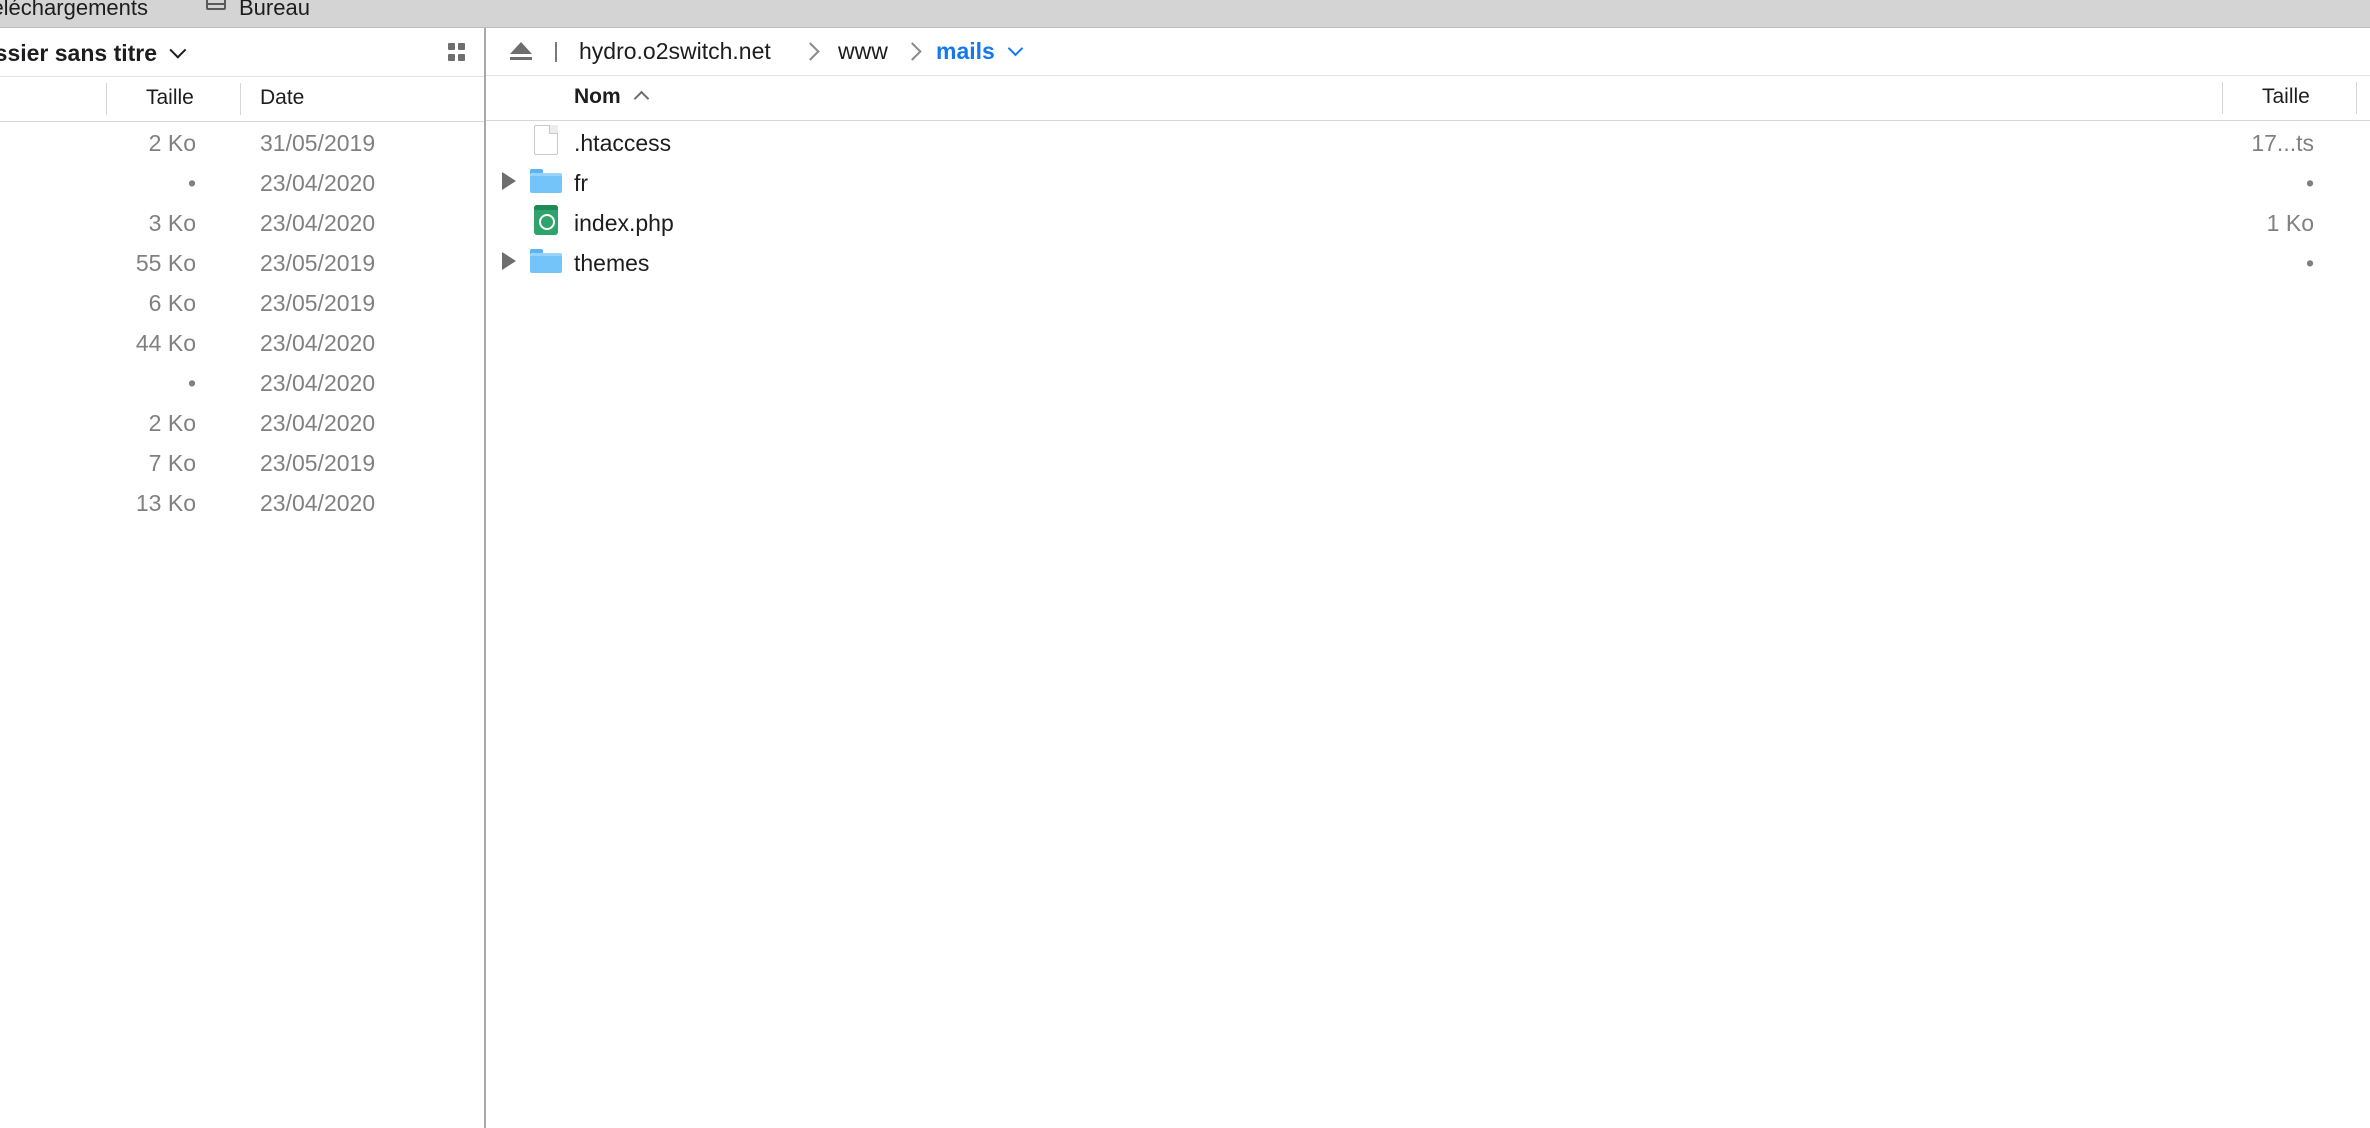 The width and height of the screenshot is (2370, 1128). I want to click on table-row: 55 Ko 23/05/2019, so click(242, 261).